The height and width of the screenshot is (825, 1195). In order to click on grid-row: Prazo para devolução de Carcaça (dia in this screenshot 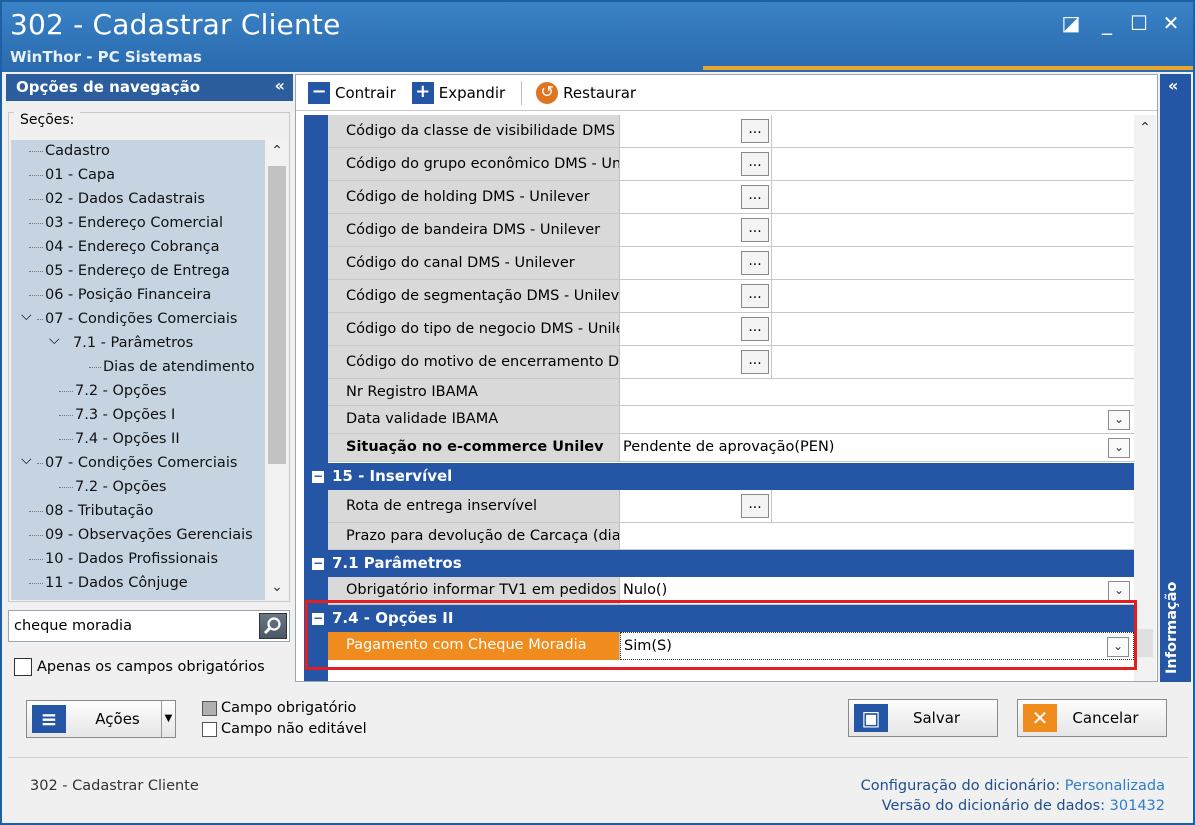, I will do `click(731, 536)`.